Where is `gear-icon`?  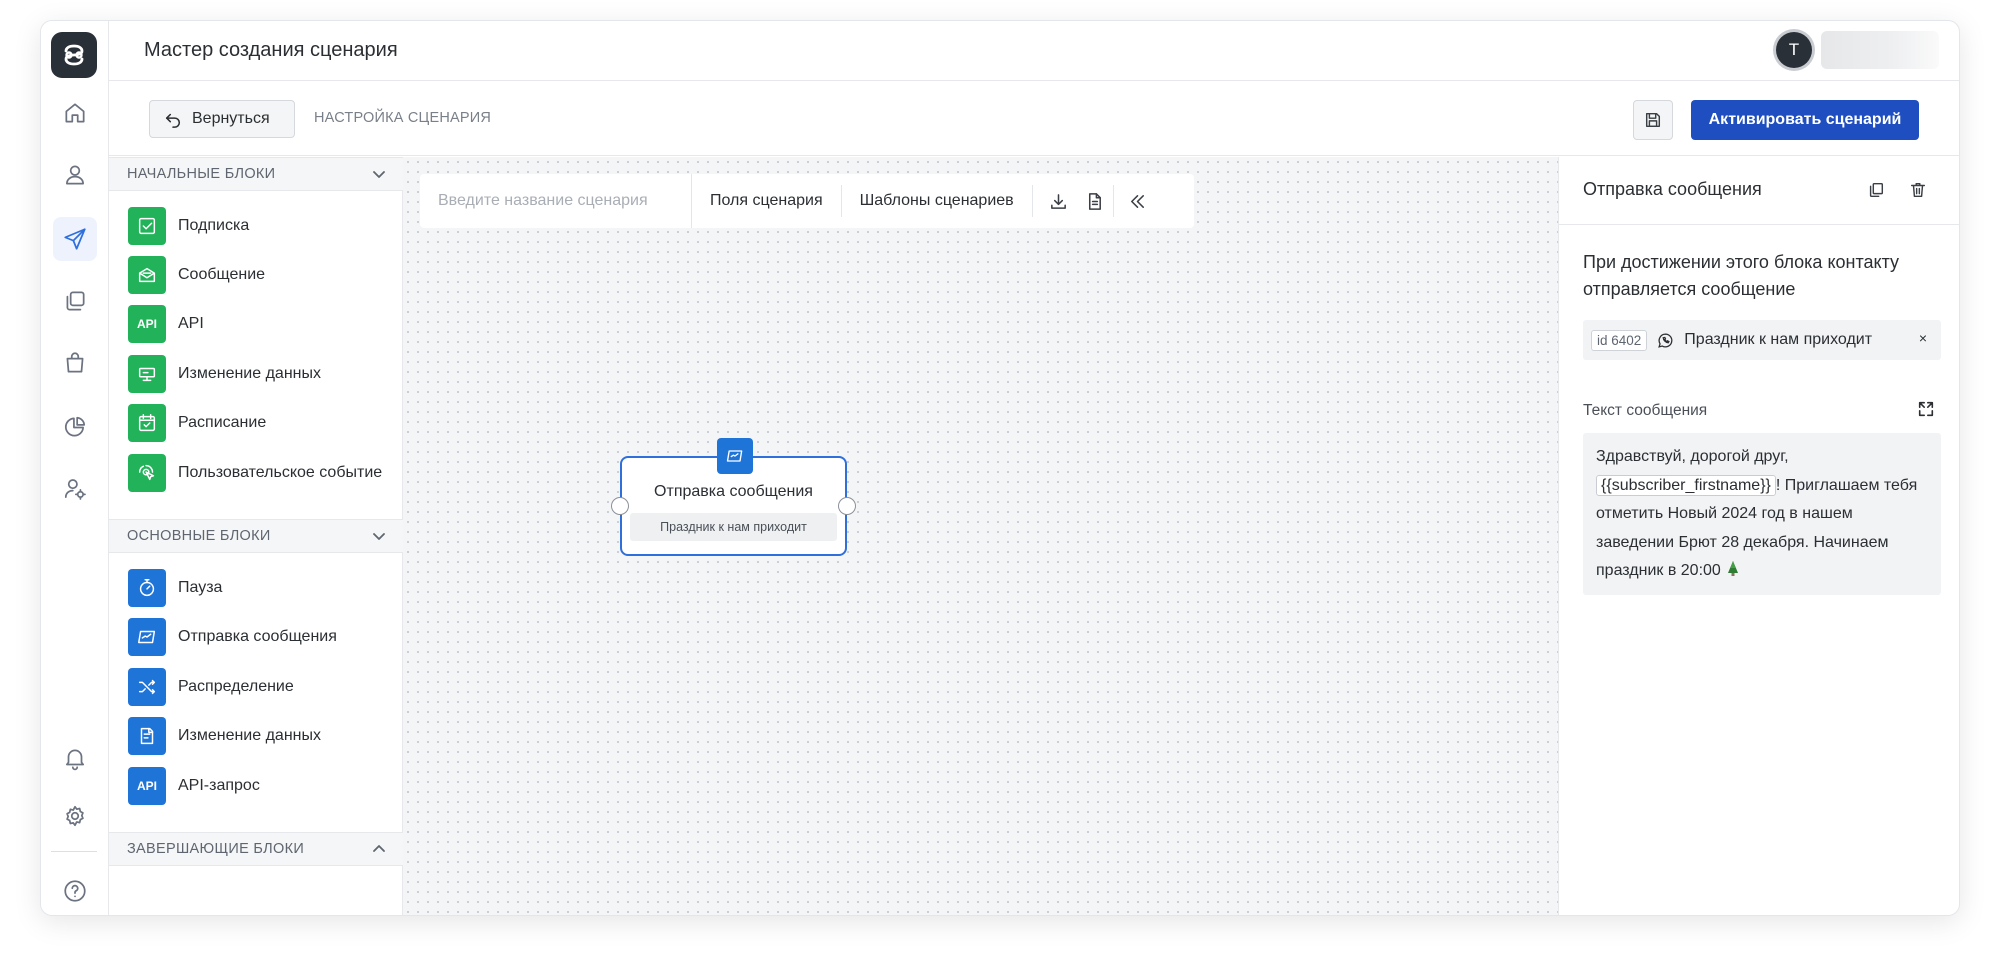 gear-icon is located at coordinates (75, 816).